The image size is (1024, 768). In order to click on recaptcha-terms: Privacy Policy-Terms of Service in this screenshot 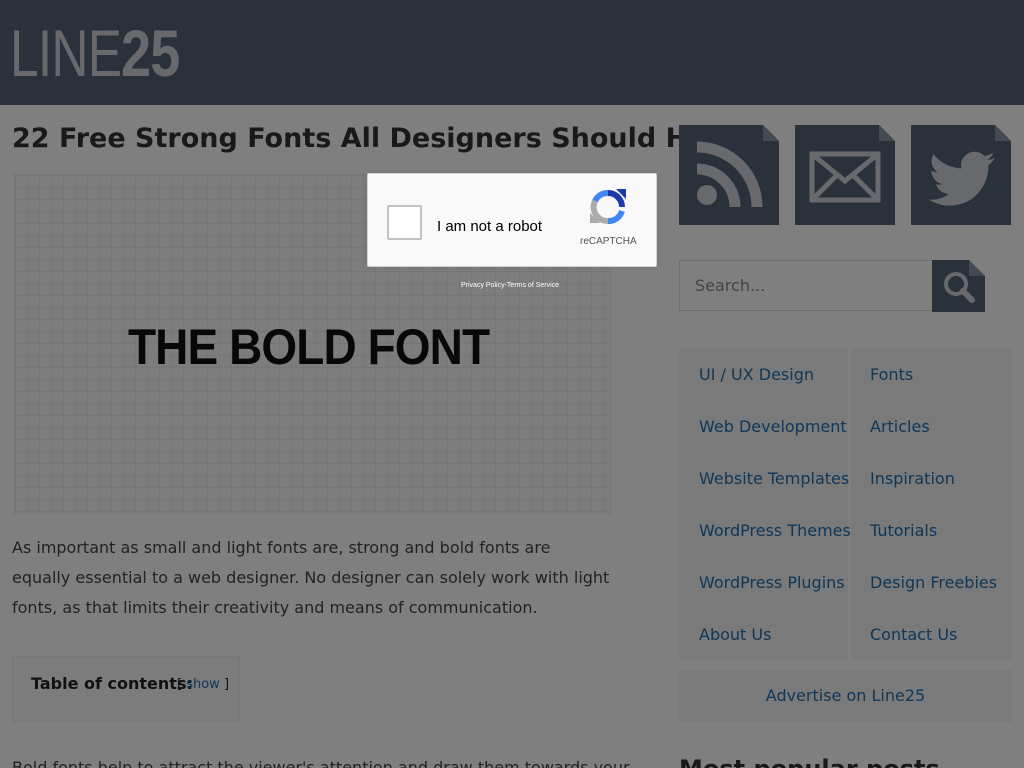, I will do `click(510, 285)`.